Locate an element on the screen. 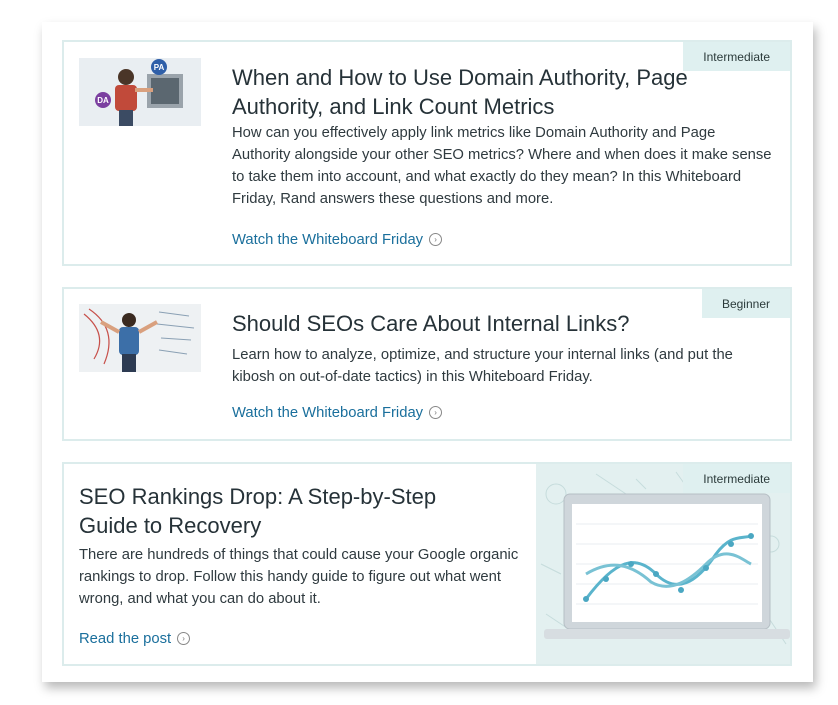  whiteboard-thumbnail: PA DA is located at coordinates (140, 92).